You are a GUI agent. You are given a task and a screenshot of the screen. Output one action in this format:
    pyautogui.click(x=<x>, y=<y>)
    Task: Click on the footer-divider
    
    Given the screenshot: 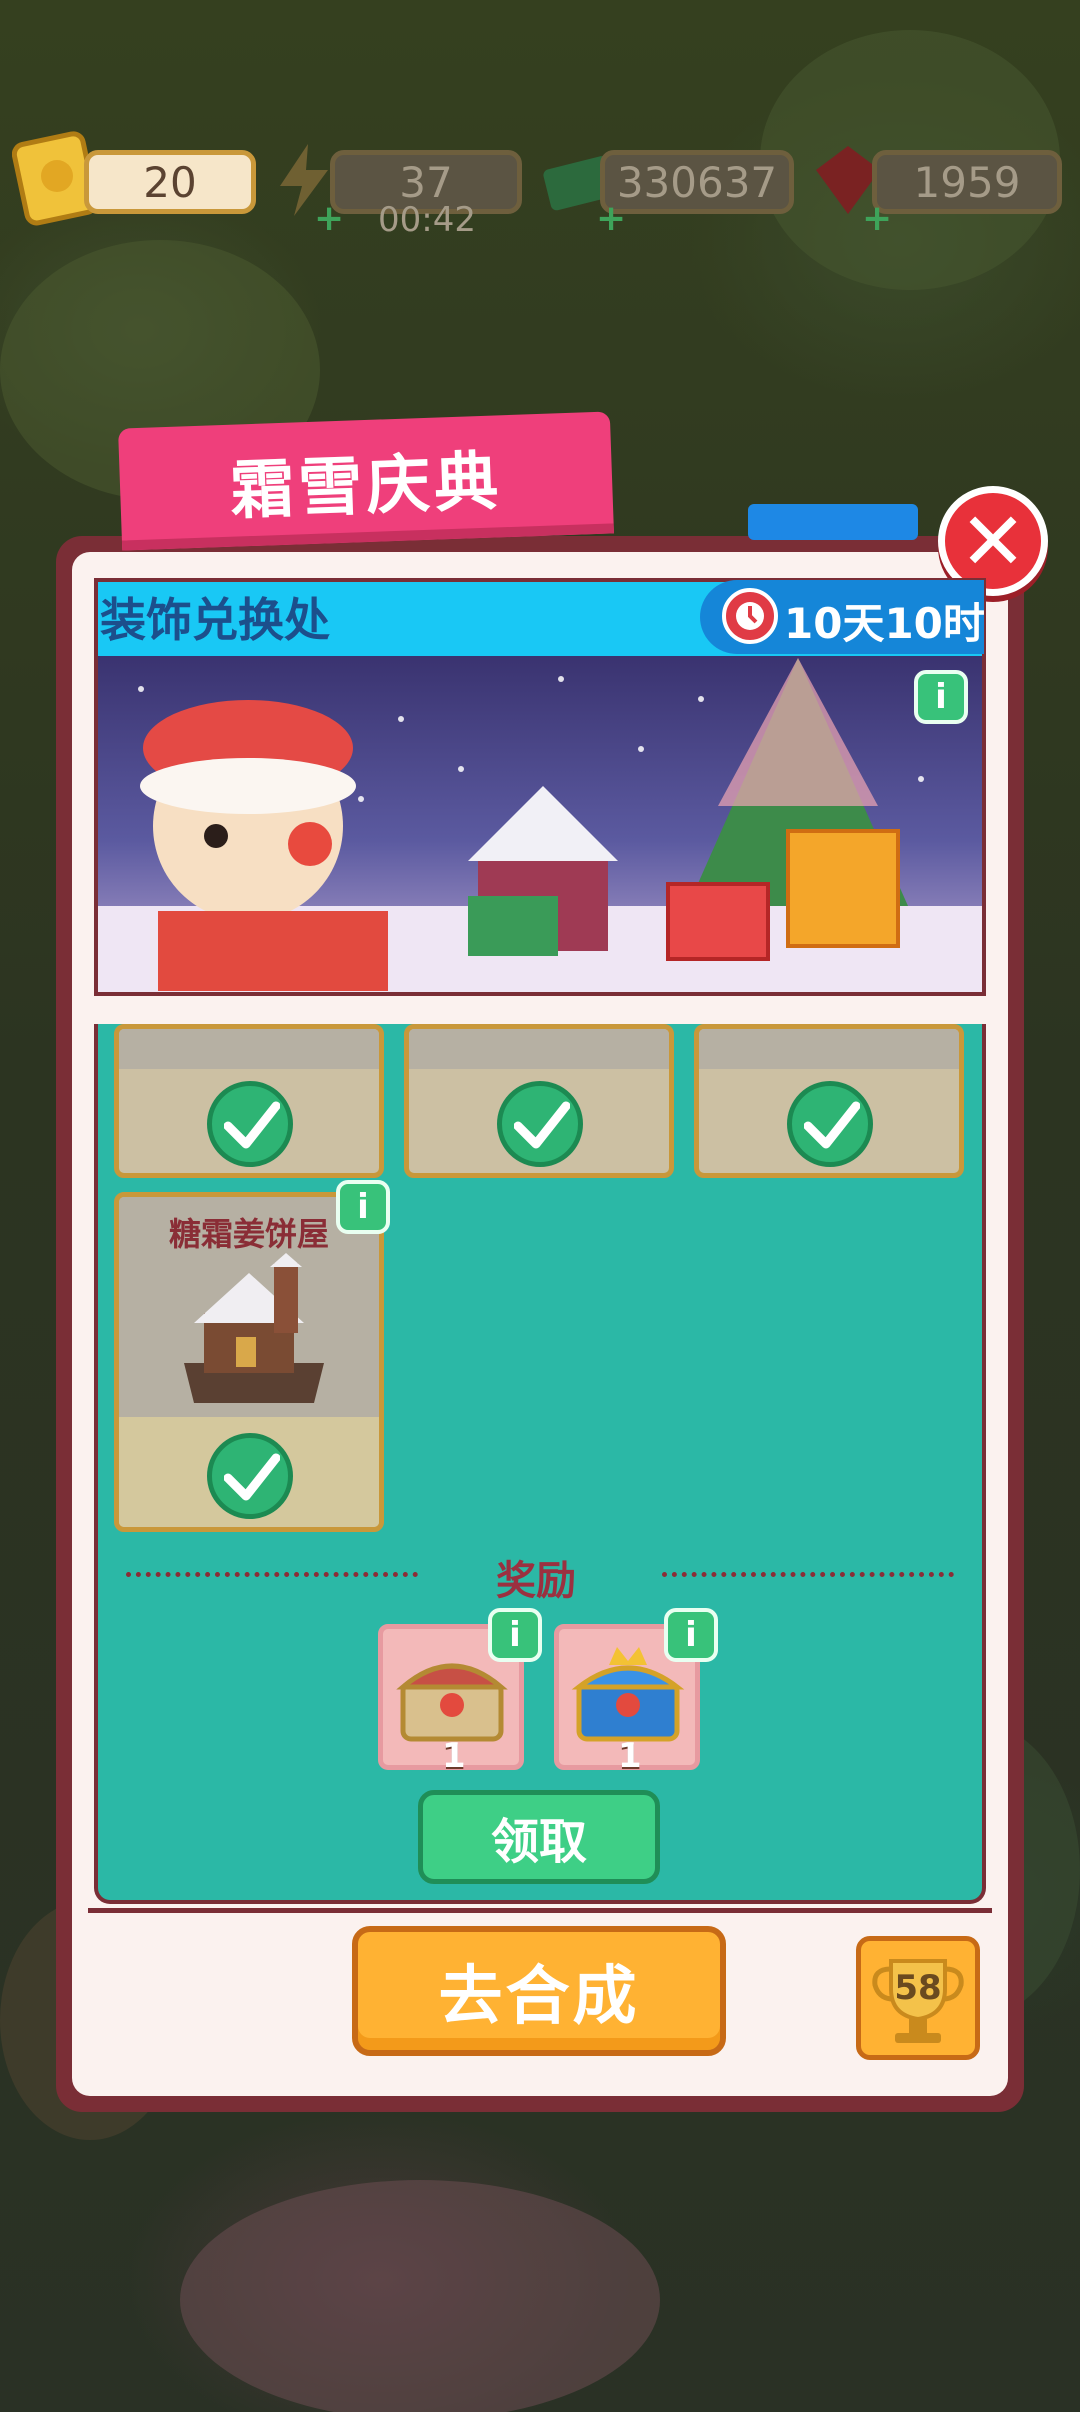 What is the action you would take?
    pyautogui.click(x=540, y=1910)
    